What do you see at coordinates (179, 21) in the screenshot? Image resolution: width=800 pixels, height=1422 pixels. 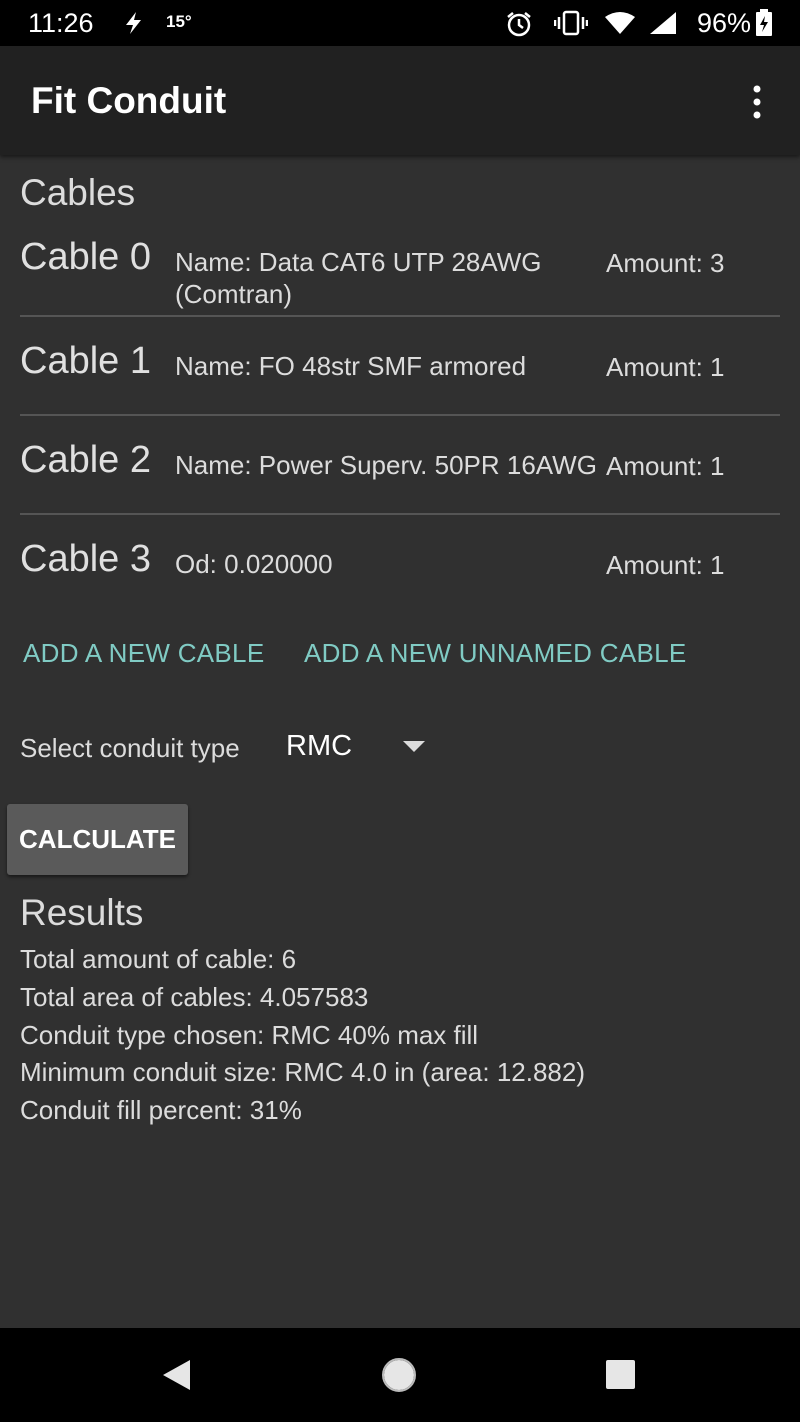 I see `status-temperature: 15°` at bounding box center [179, 21].